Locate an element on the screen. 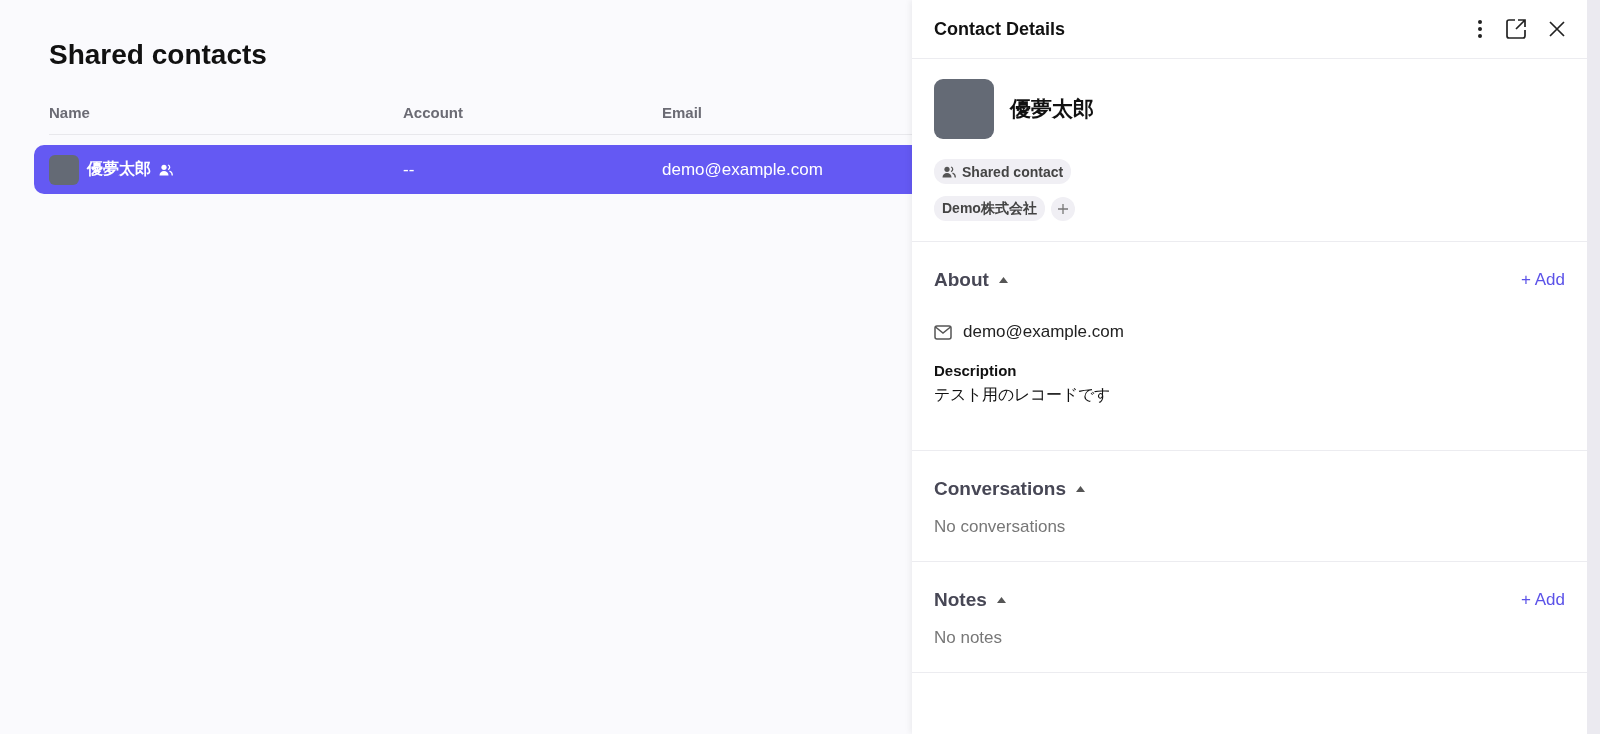 The height and width of the screenshot is (734, 1600). page-title: Shared contacts is located at coordinates (158, 55).